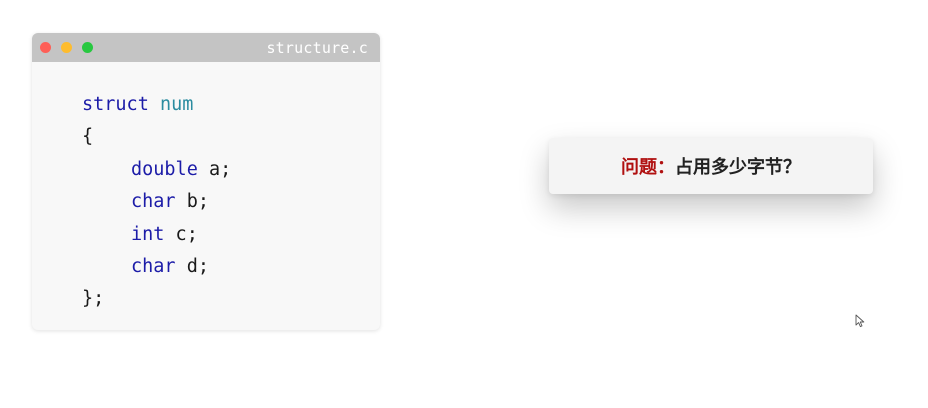  What do you see at coordinates (87, 47) in the screenshot?
I see `maximize-dot-icon` at bounding box center [87, 47].